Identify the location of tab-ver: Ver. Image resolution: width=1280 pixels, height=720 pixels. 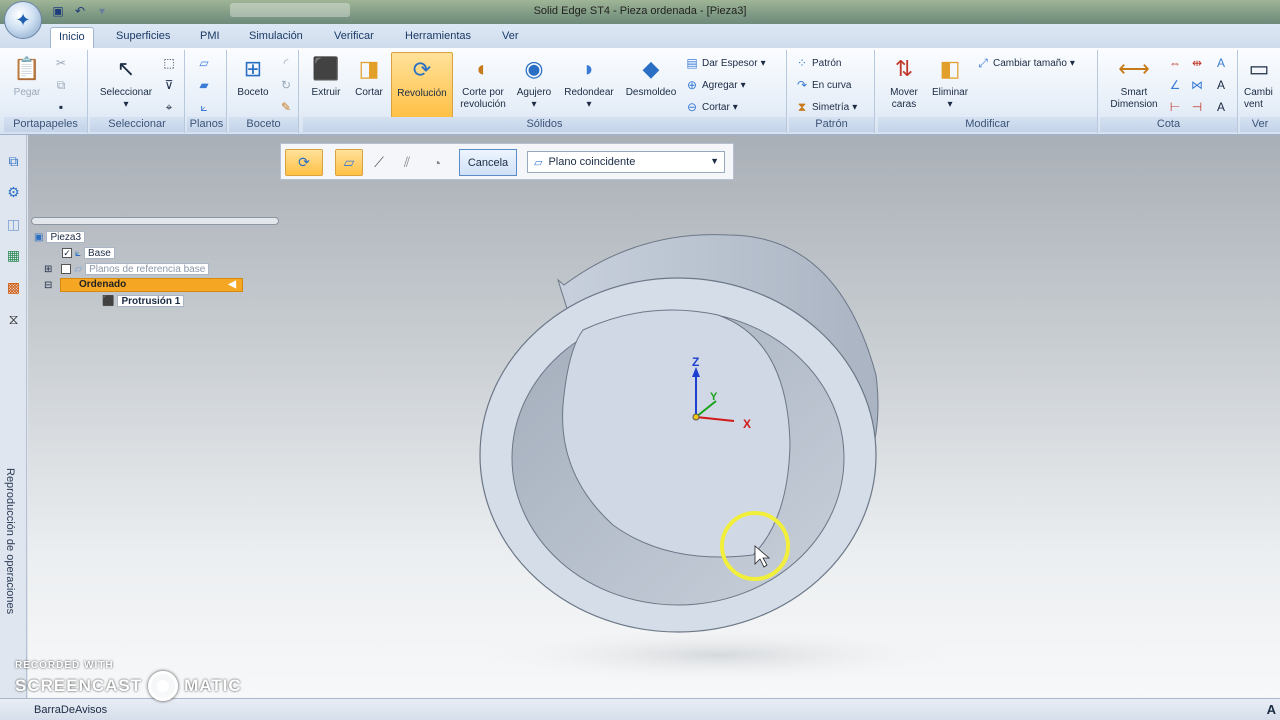
(510, 37).